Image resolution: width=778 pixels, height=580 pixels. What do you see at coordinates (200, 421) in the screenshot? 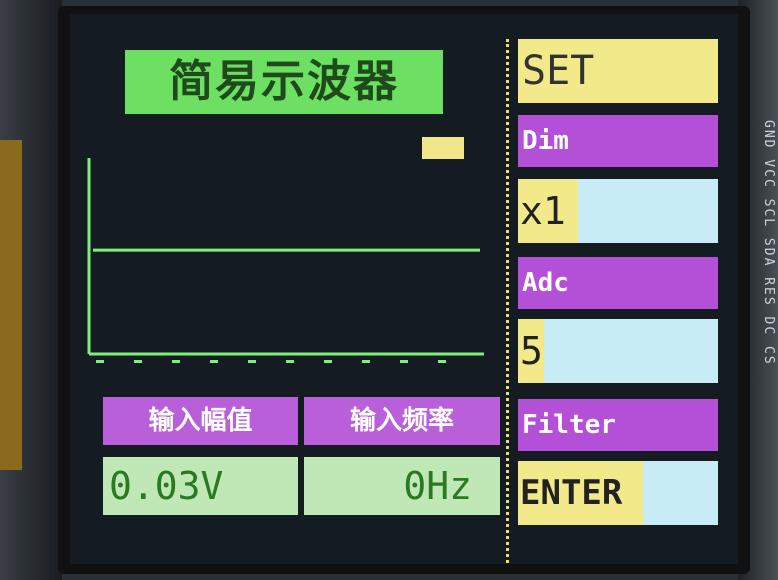
I see `amplitude-label: 输入幅值` at bounding box center [200, 421].